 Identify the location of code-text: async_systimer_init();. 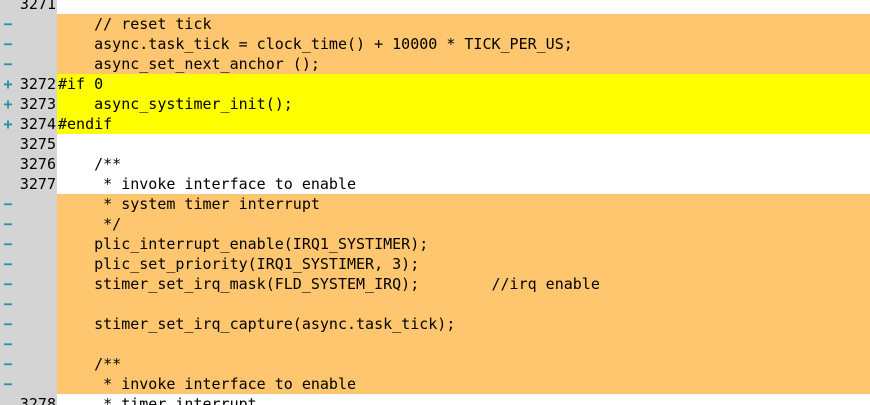
(463, 104).